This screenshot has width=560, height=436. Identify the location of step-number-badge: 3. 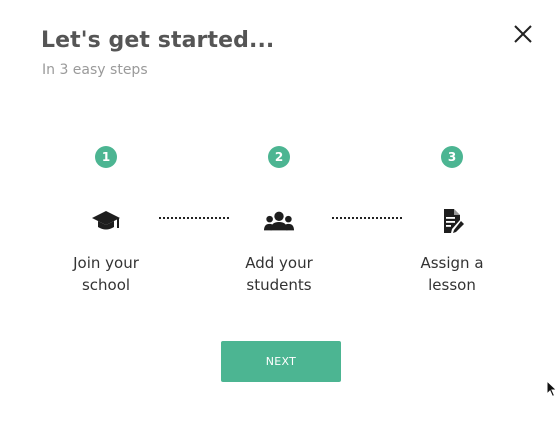
(452, 157).